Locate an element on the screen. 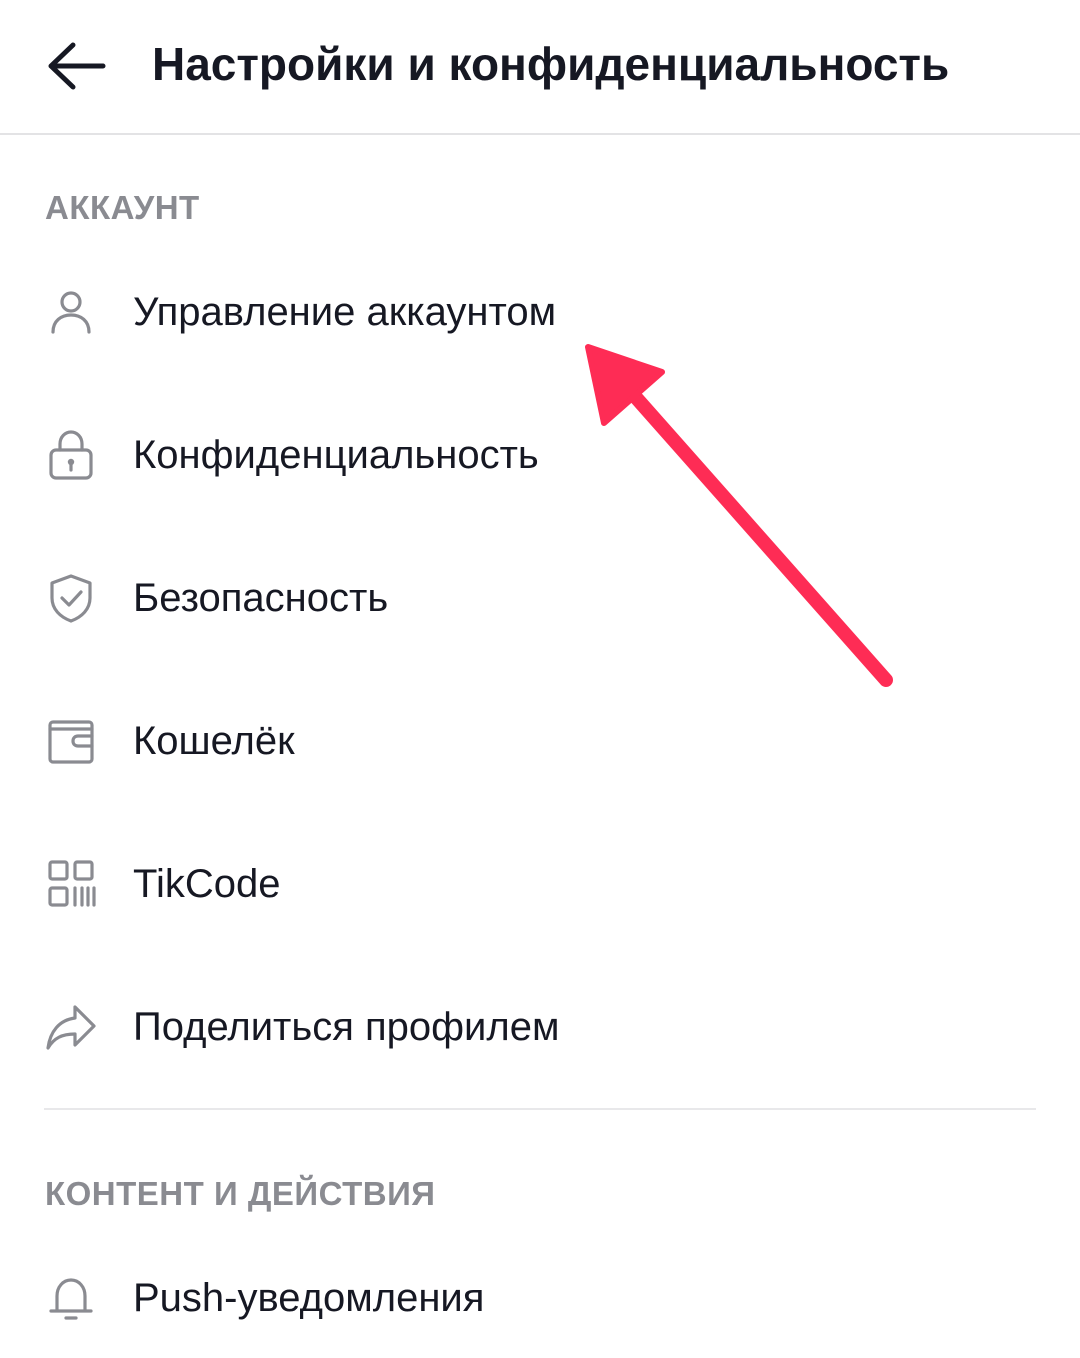 This screenshot has width=1080, height=1358. menu-item-security: Безопасность is located at coordinates (540, 598).